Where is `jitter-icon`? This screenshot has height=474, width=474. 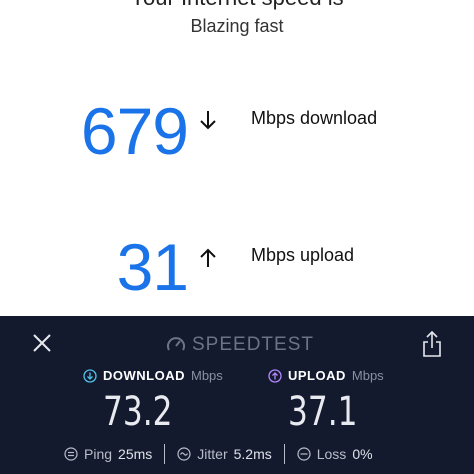
jitter-icon is located at coordinates (184, 454).